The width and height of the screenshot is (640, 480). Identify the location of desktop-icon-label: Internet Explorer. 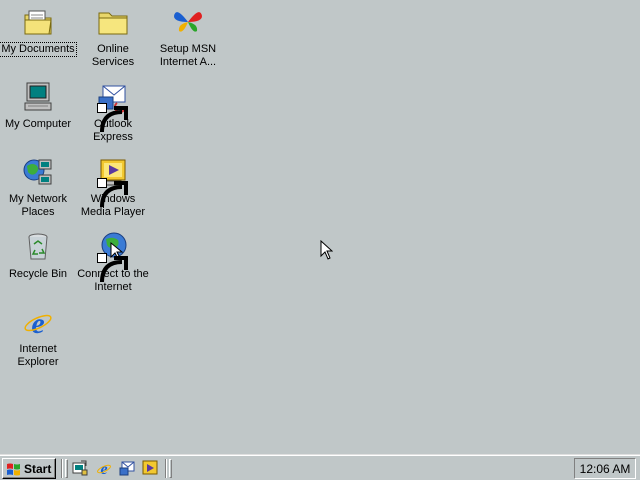
(38, 355).